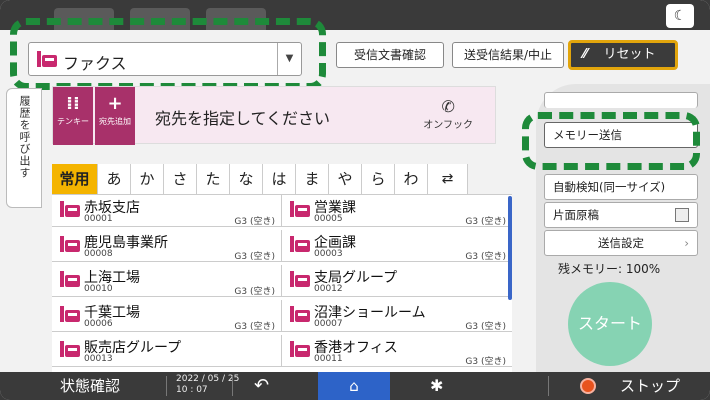 The image size is (710, 400). What do you see at coordinates (448, 179) in the screenshot?
I see `switch-icon: ⇄` at bounding box center [448, 179].